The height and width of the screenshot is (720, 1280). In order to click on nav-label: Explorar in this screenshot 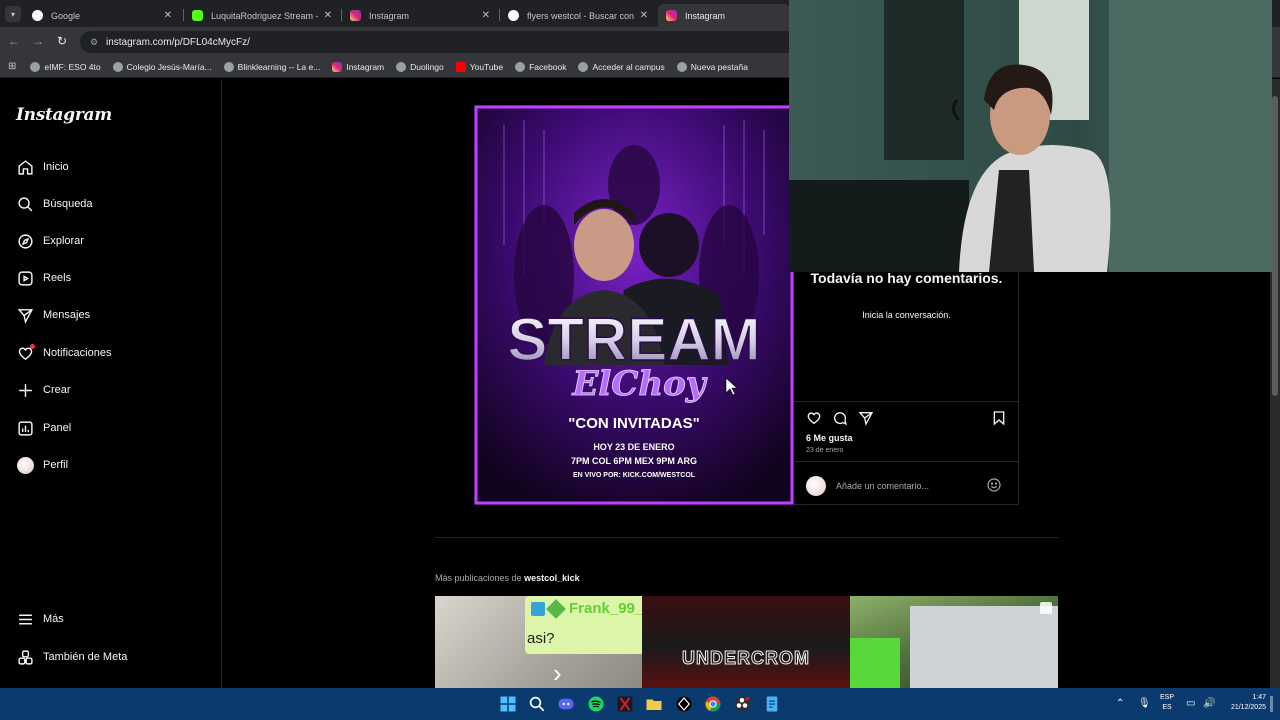, I will do `click(63, 241)`.